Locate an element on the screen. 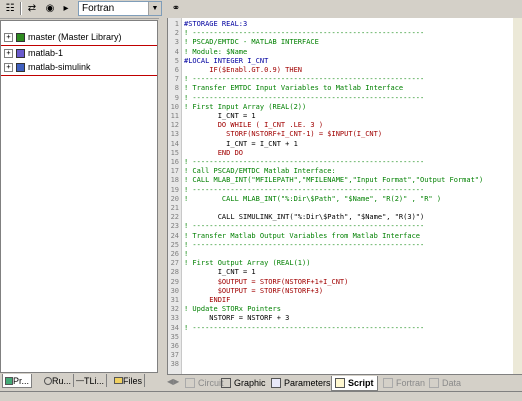 The image size is (522, 401). vertical-scrollbar is located at coordinates (517, 196).